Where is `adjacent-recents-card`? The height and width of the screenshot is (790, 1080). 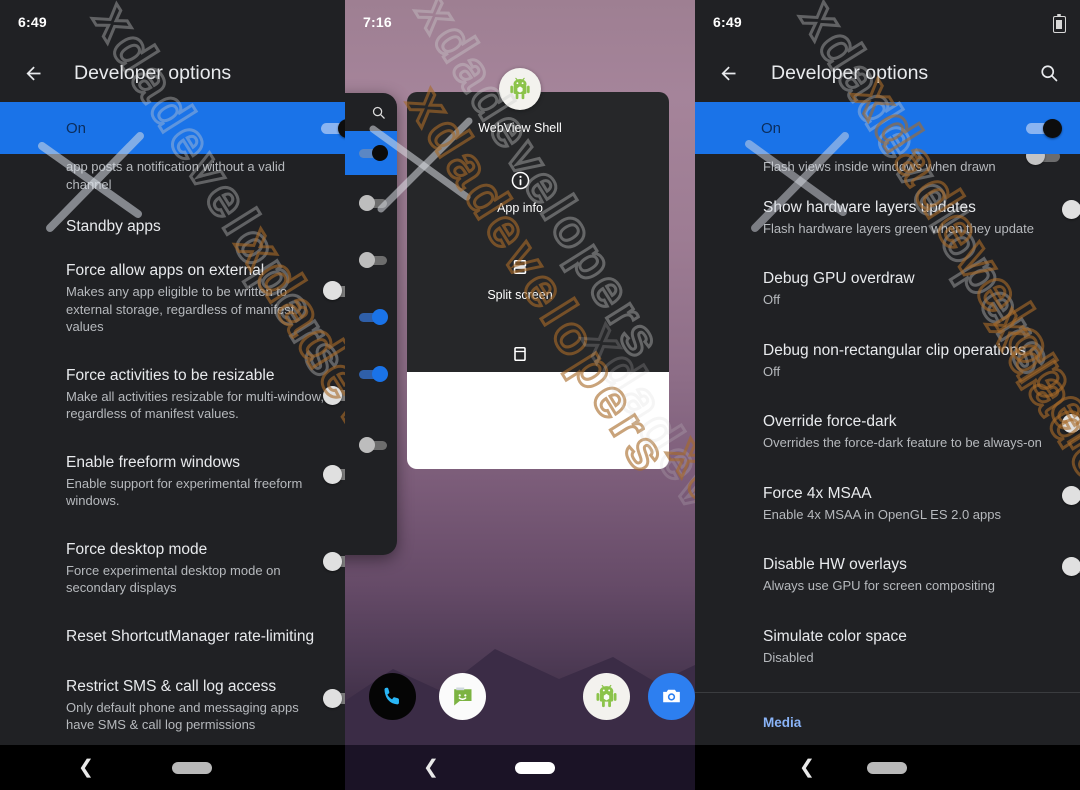
adjacent-recents-card is located at coordinates (371, 324).